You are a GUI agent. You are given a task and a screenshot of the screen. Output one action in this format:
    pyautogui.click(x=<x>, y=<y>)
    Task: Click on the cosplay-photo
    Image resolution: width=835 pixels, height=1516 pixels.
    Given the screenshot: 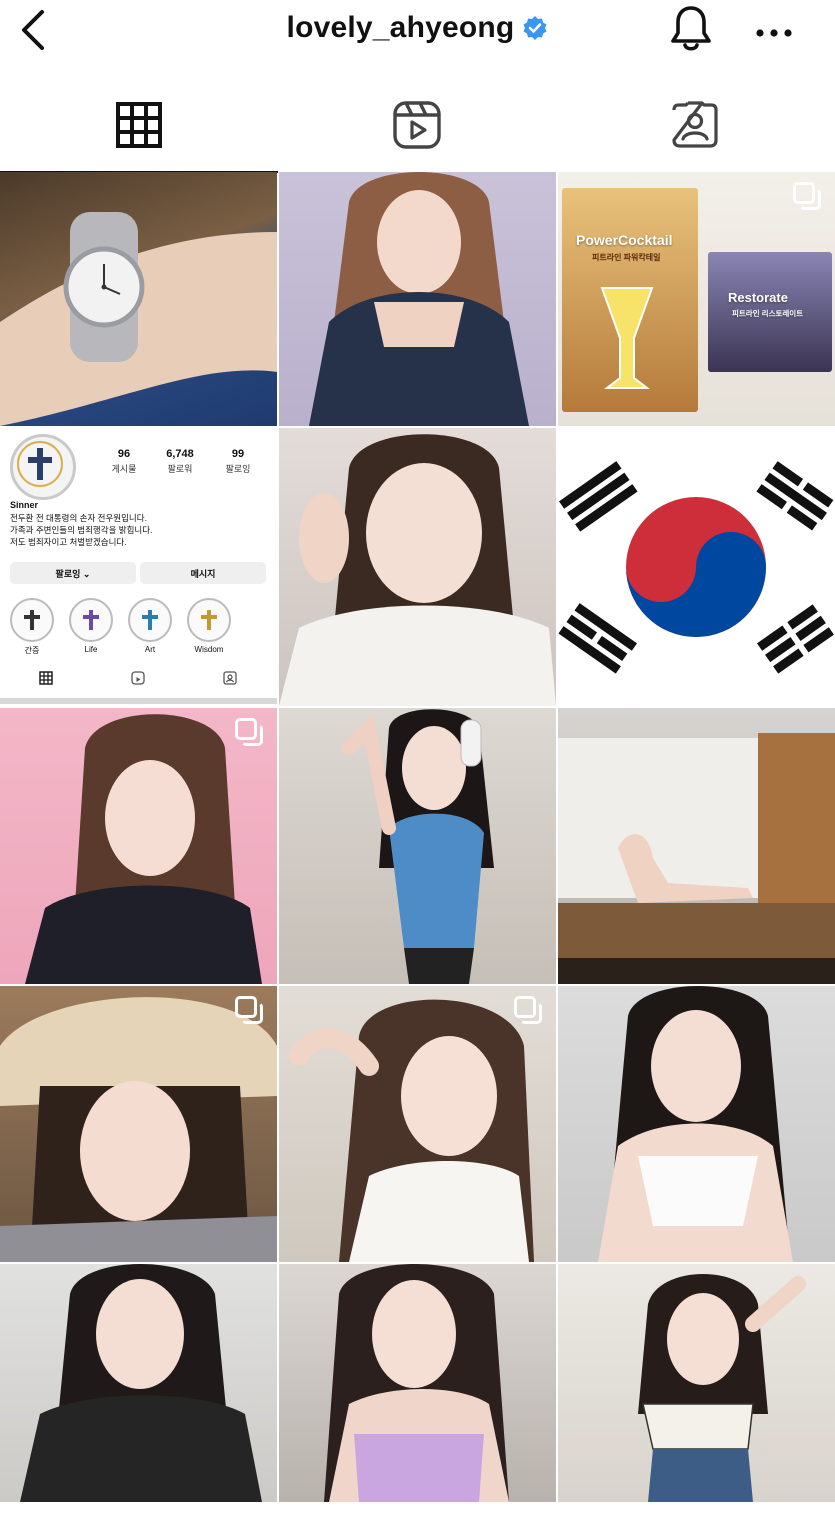 What is the action you would take?
    pyautogui.click(x=418, y=846)
    